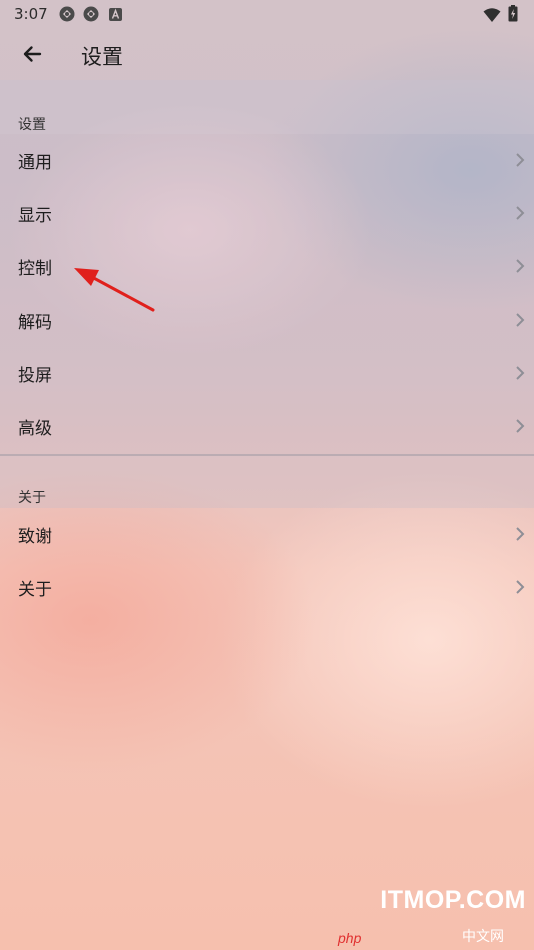 Image resolution: width=534 pixels, height=950 pixels. I want to click on watermark: ITMOP.COM php 中文网, so click(416, 916).